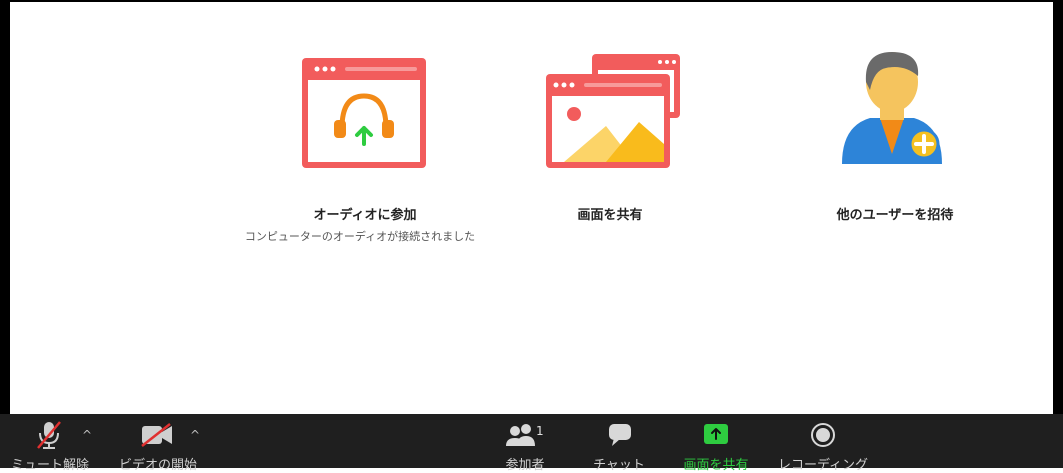 This screenshot has width=1063, height=473. I want to click on invite-option: 他のユーザーを招待, so click(885, 141).